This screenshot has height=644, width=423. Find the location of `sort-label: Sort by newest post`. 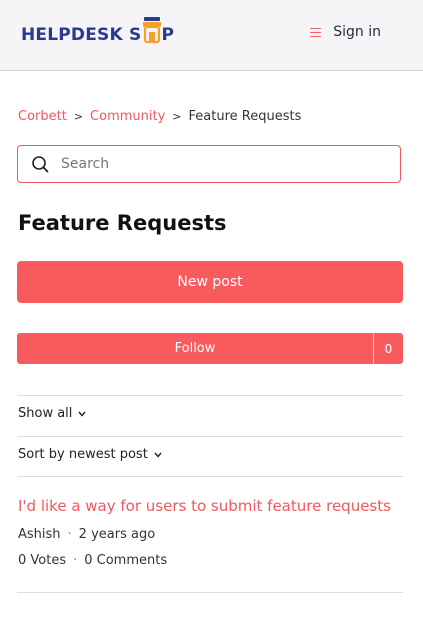

sort-label: Sort by newest post is located at coordinates (83, 454).